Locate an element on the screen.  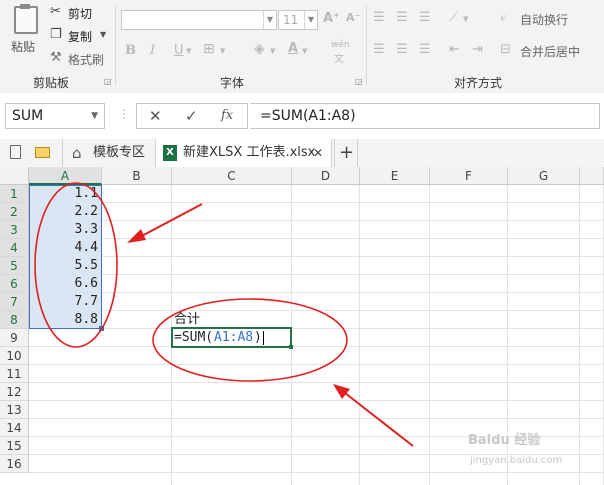
cell-a3: 3.3 is located at coordinates (86, 230).